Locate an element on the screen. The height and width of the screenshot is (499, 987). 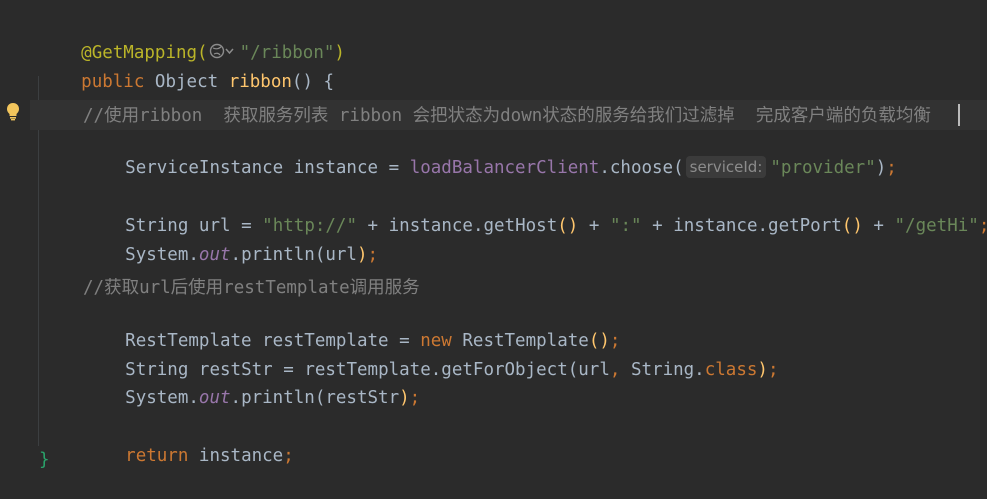
keyword-return: return is located at coordinates (157, 456).